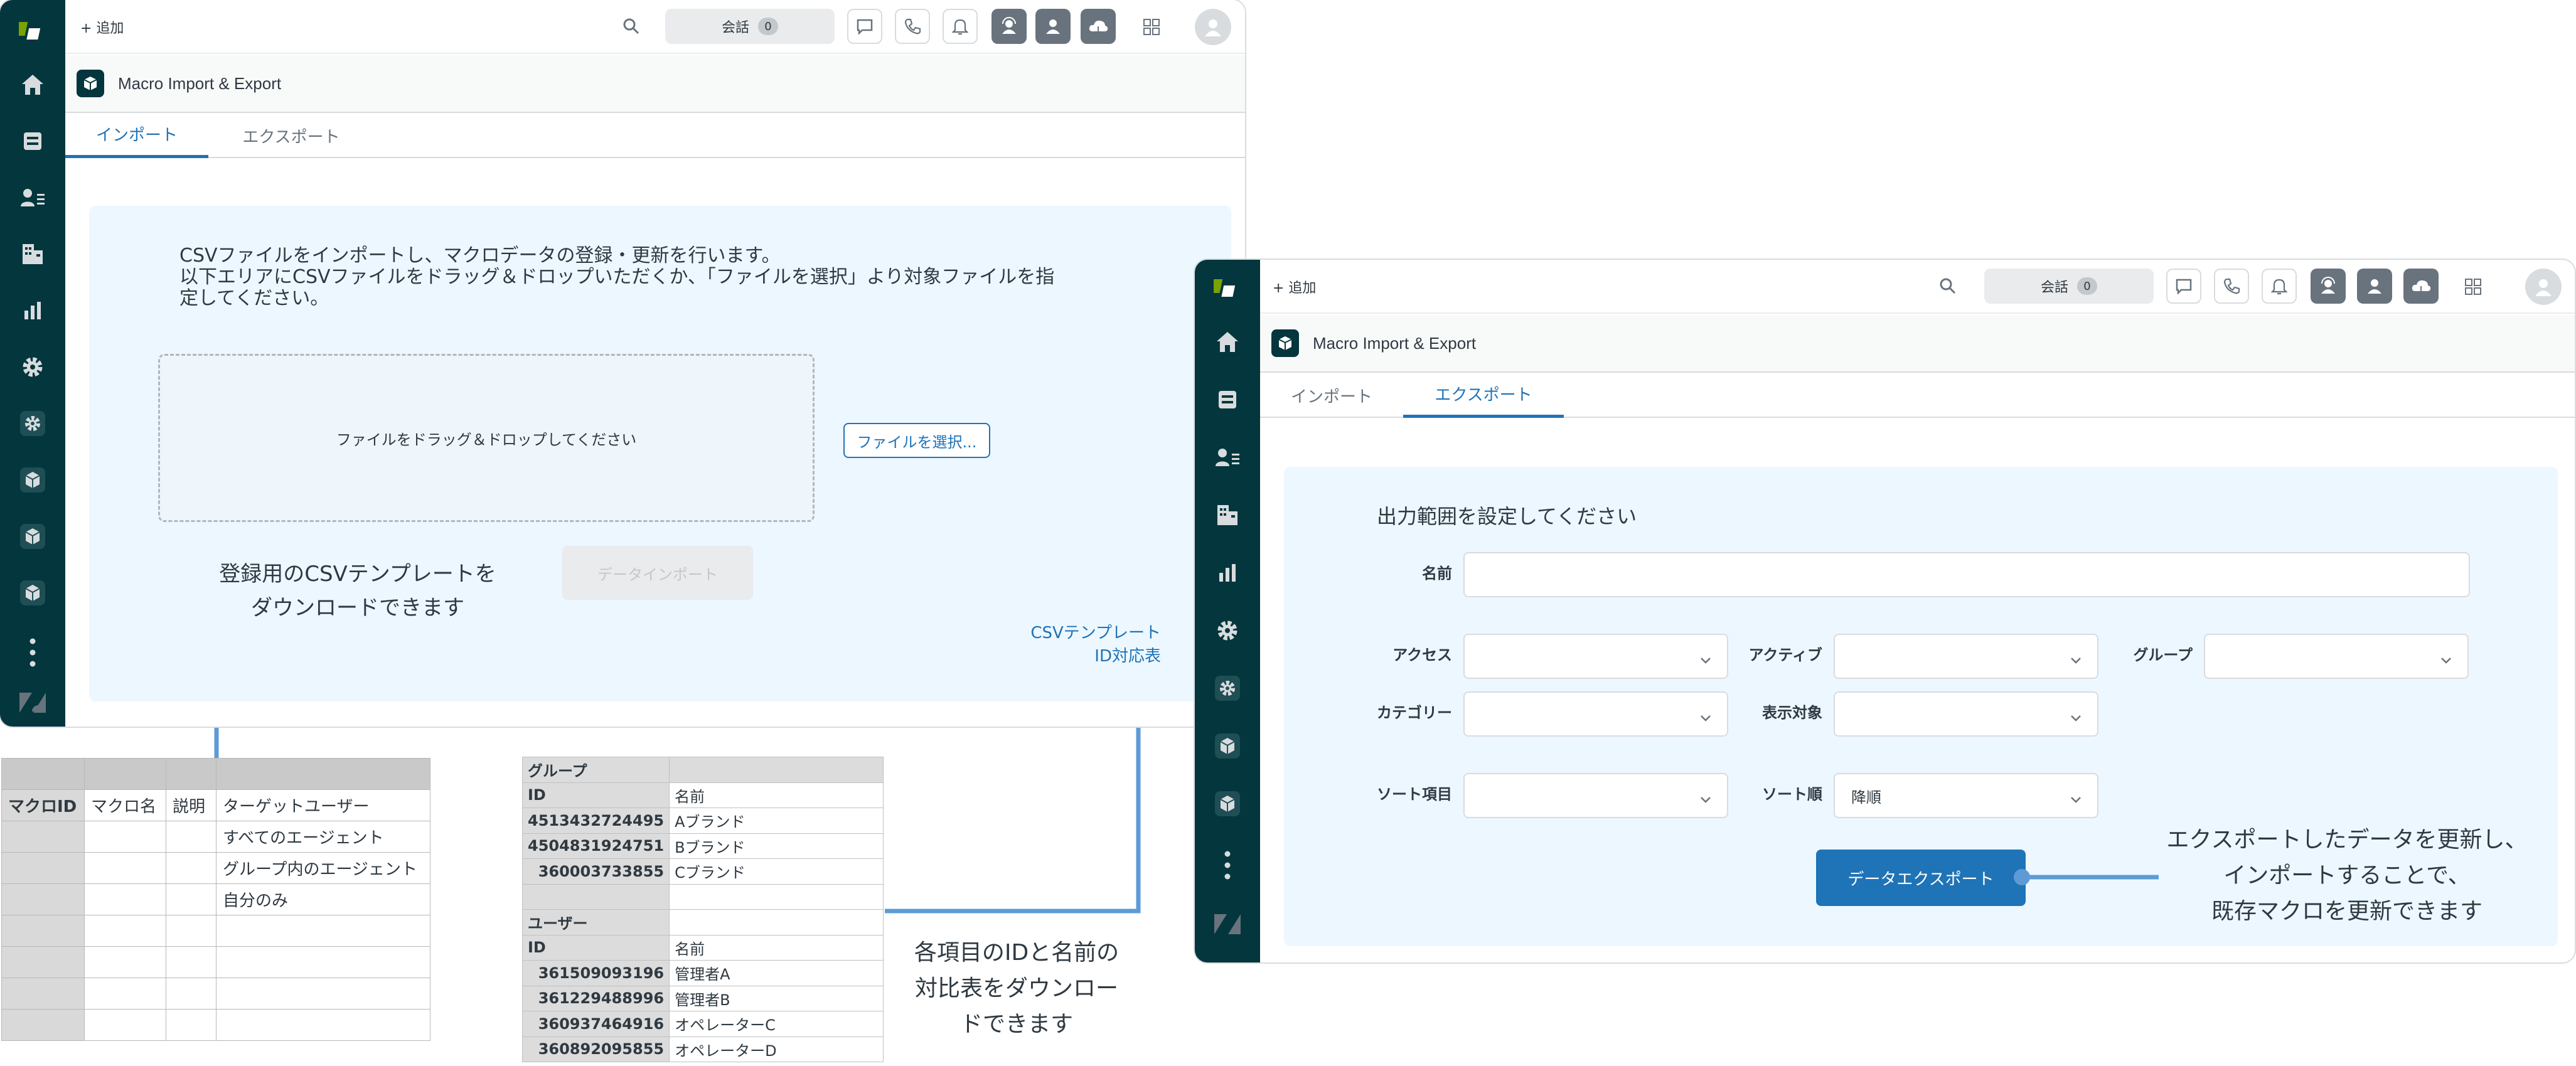 This screenshot has width=2576, height=1066. I want to click on access-select, so click(1596, 656).